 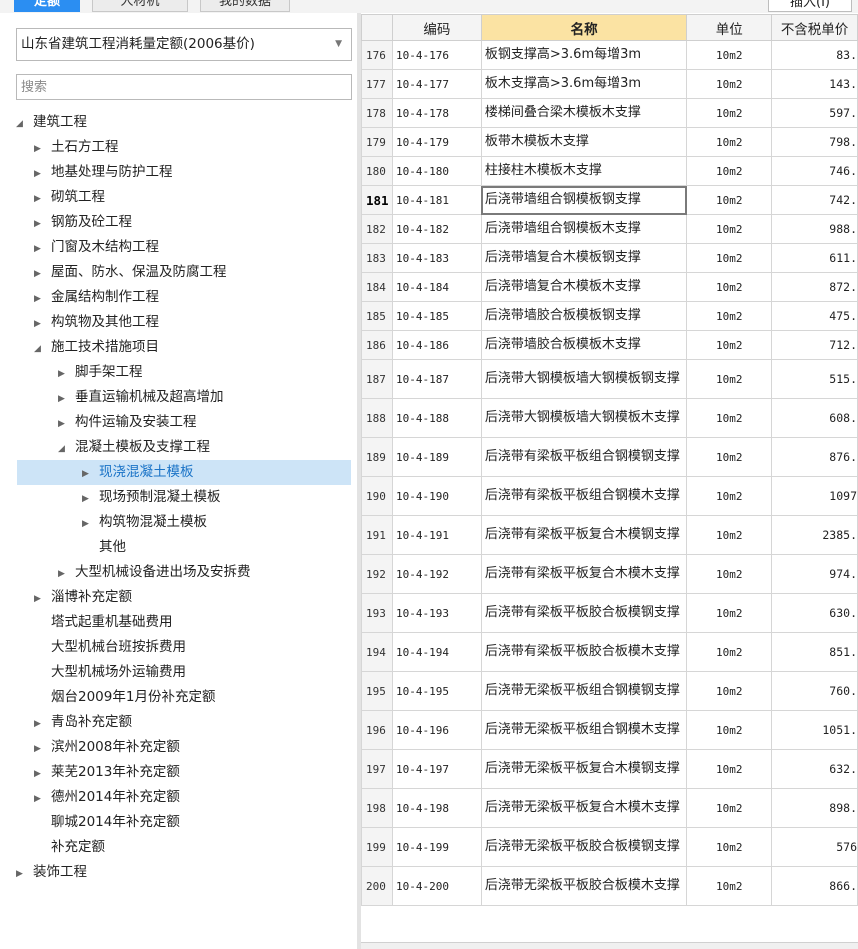 I want to click on row-number-cell: 189, so click(x=377, y=457).